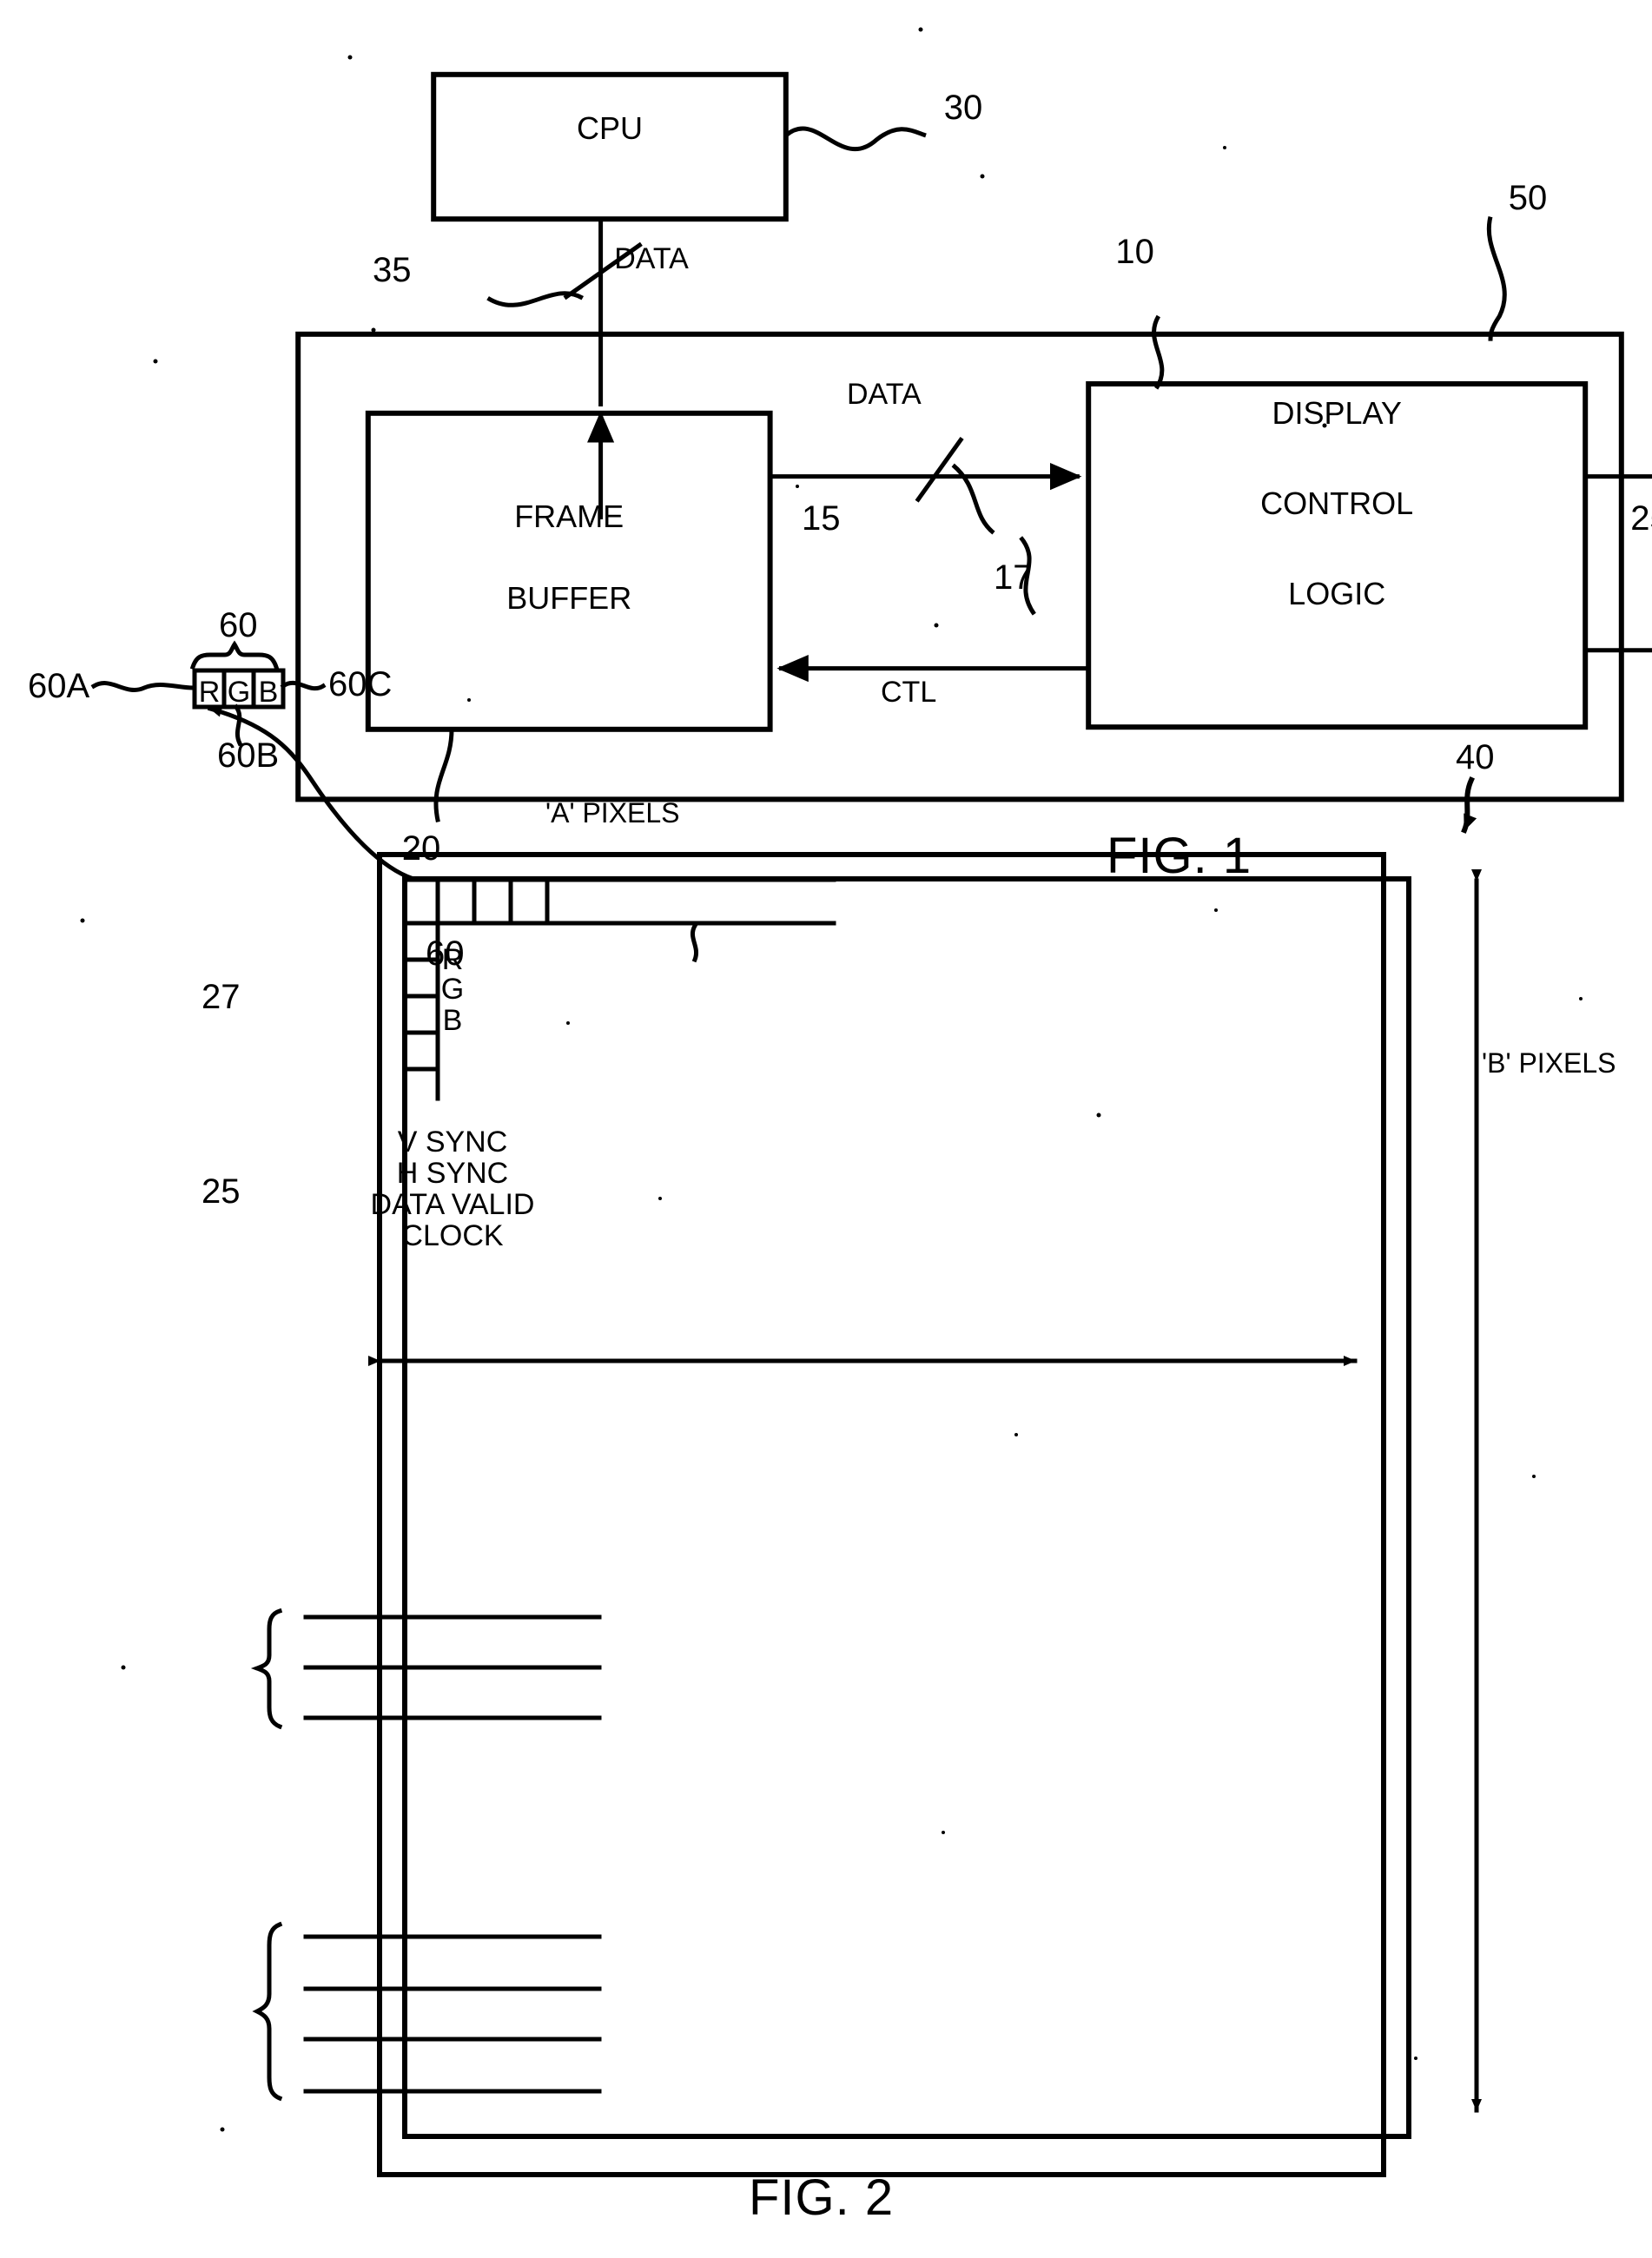  I want to click on busline-label-r: R, so click(452, 959).